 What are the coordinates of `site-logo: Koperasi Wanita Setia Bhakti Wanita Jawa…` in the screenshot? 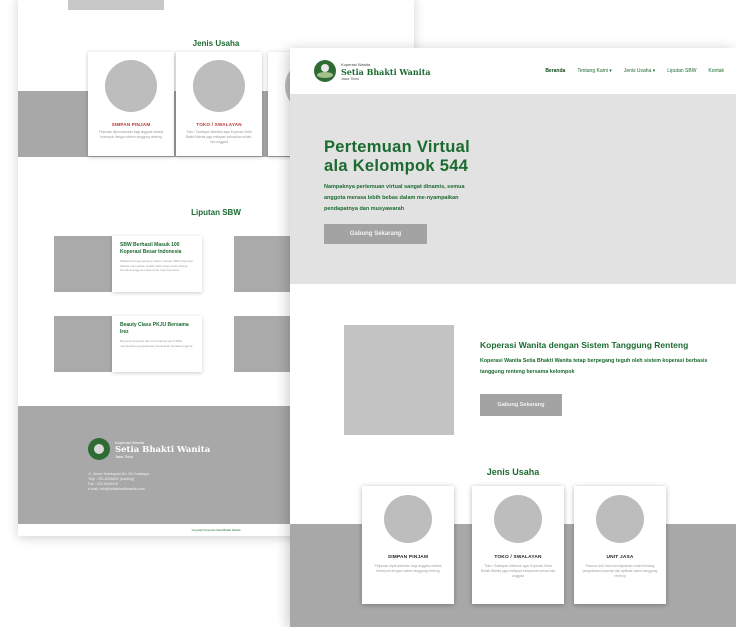 It's located at (372, 71).